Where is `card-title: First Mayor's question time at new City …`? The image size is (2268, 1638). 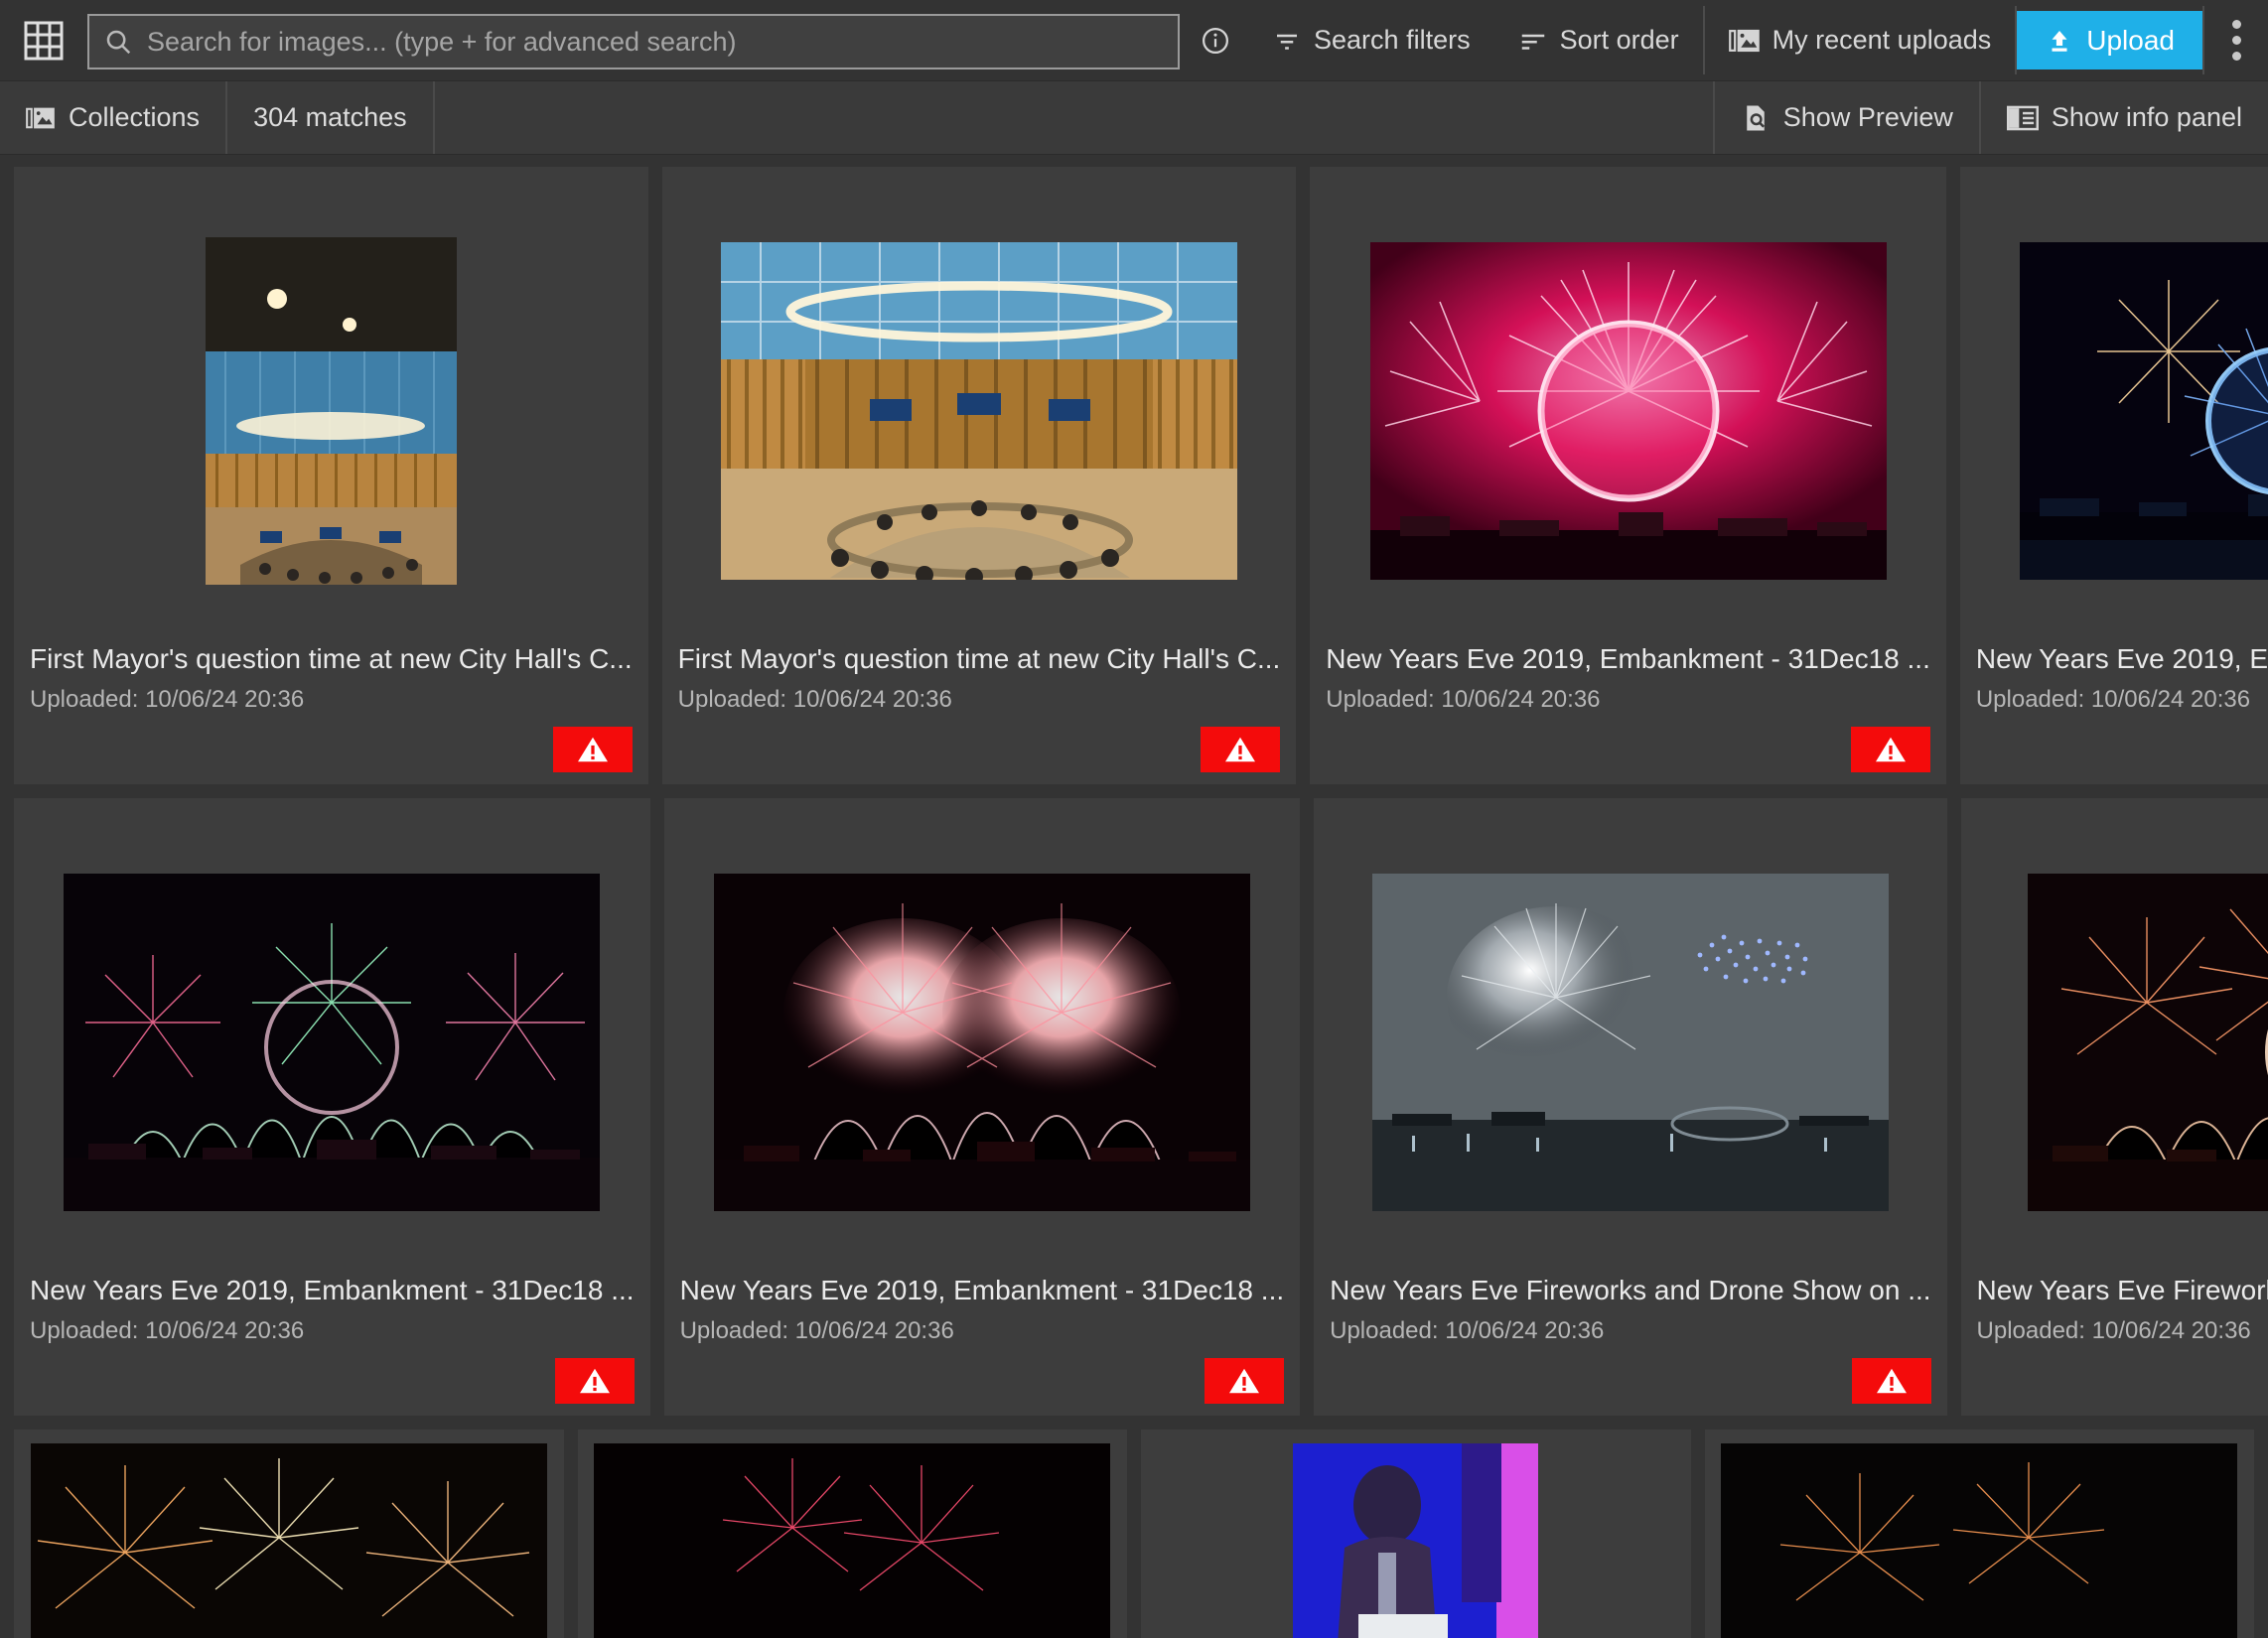 card-title: First Mayor's question time at new City … is located at coordinates (331, 658).